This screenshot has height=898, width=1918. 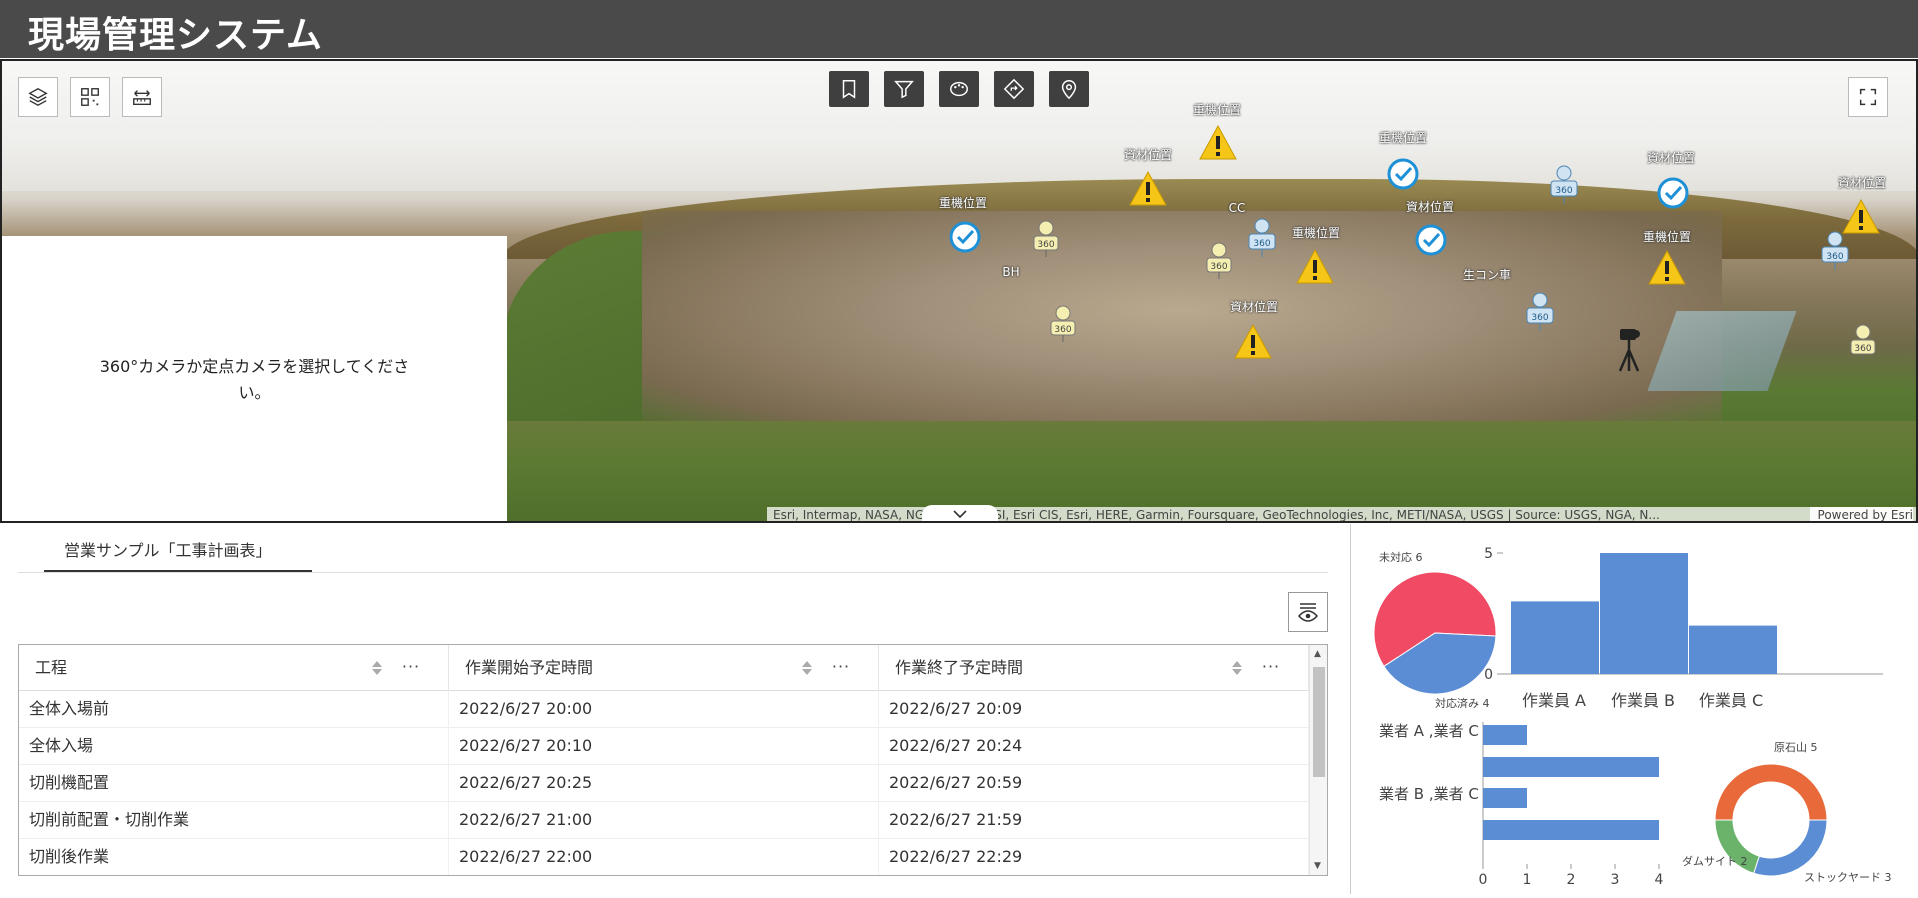 What do you see at coordinates (1069, 89) in the screenshot?
I see `location-button` at bounding box center [1069, 89].